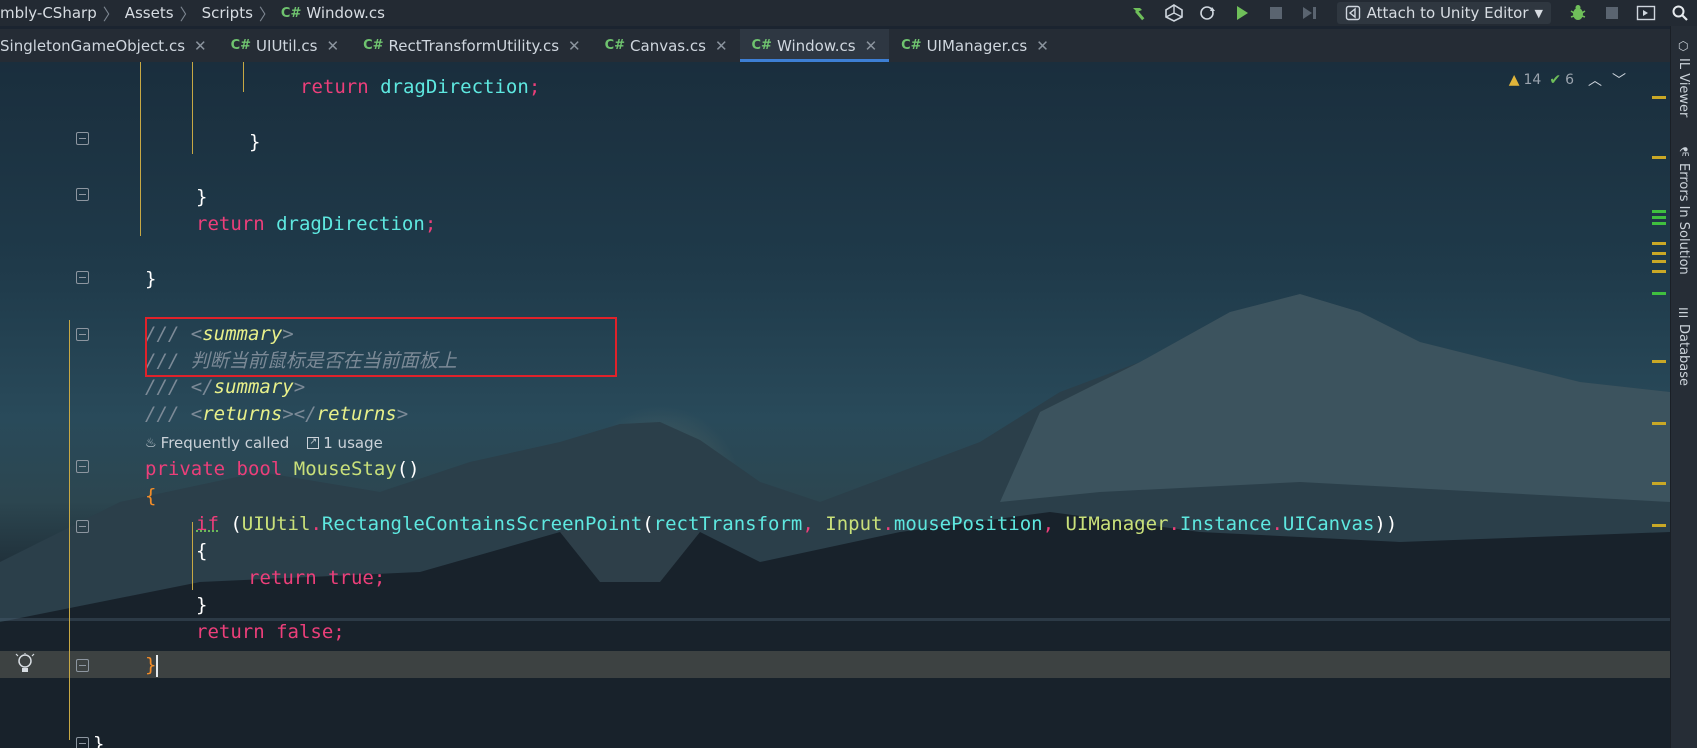 The height and width of the screenshot is (748, 1697). What do you see at coordinates (1353, 13) in the screenshot?
I see `unity-logo-icon` at bounding box center [1353, 13].